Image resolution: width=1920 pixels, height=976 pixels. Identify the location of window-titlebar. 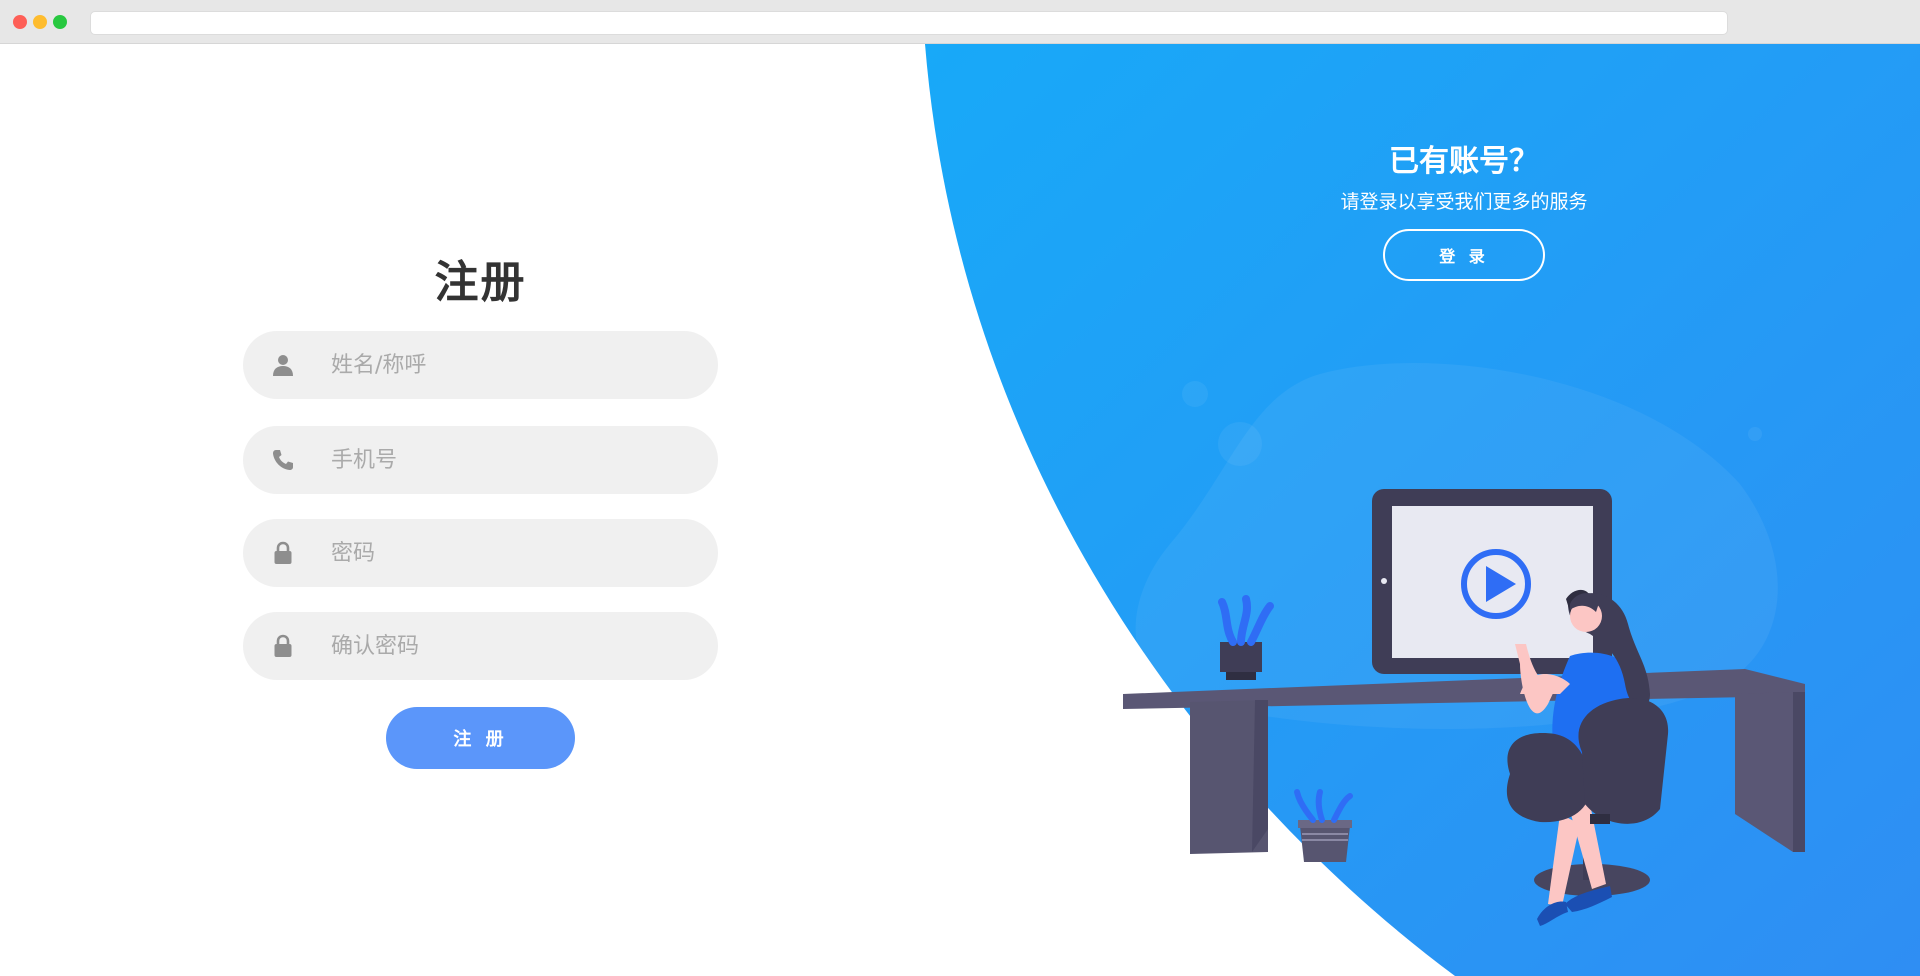
(960, 22).